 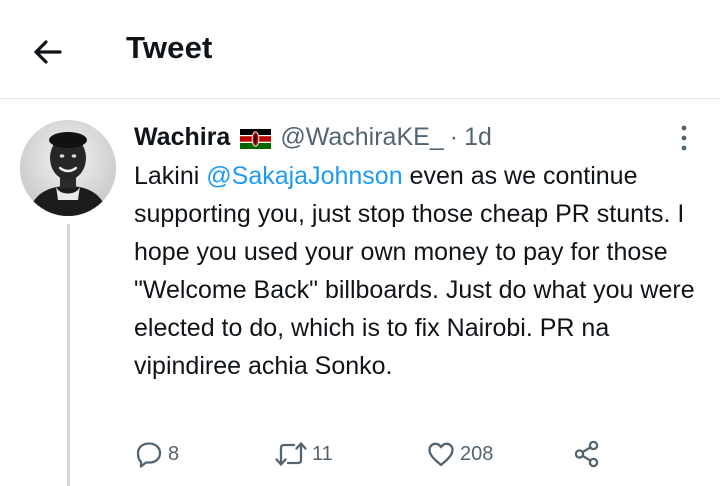 I want to click on author-name: Wachira, so click(x=182, y=137).